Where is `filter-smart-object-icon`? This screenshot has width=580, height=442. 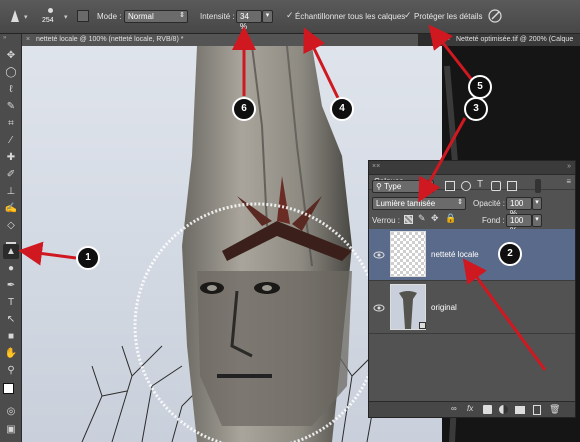 filter-smart-object-icon is located at coordinates (512, 186).